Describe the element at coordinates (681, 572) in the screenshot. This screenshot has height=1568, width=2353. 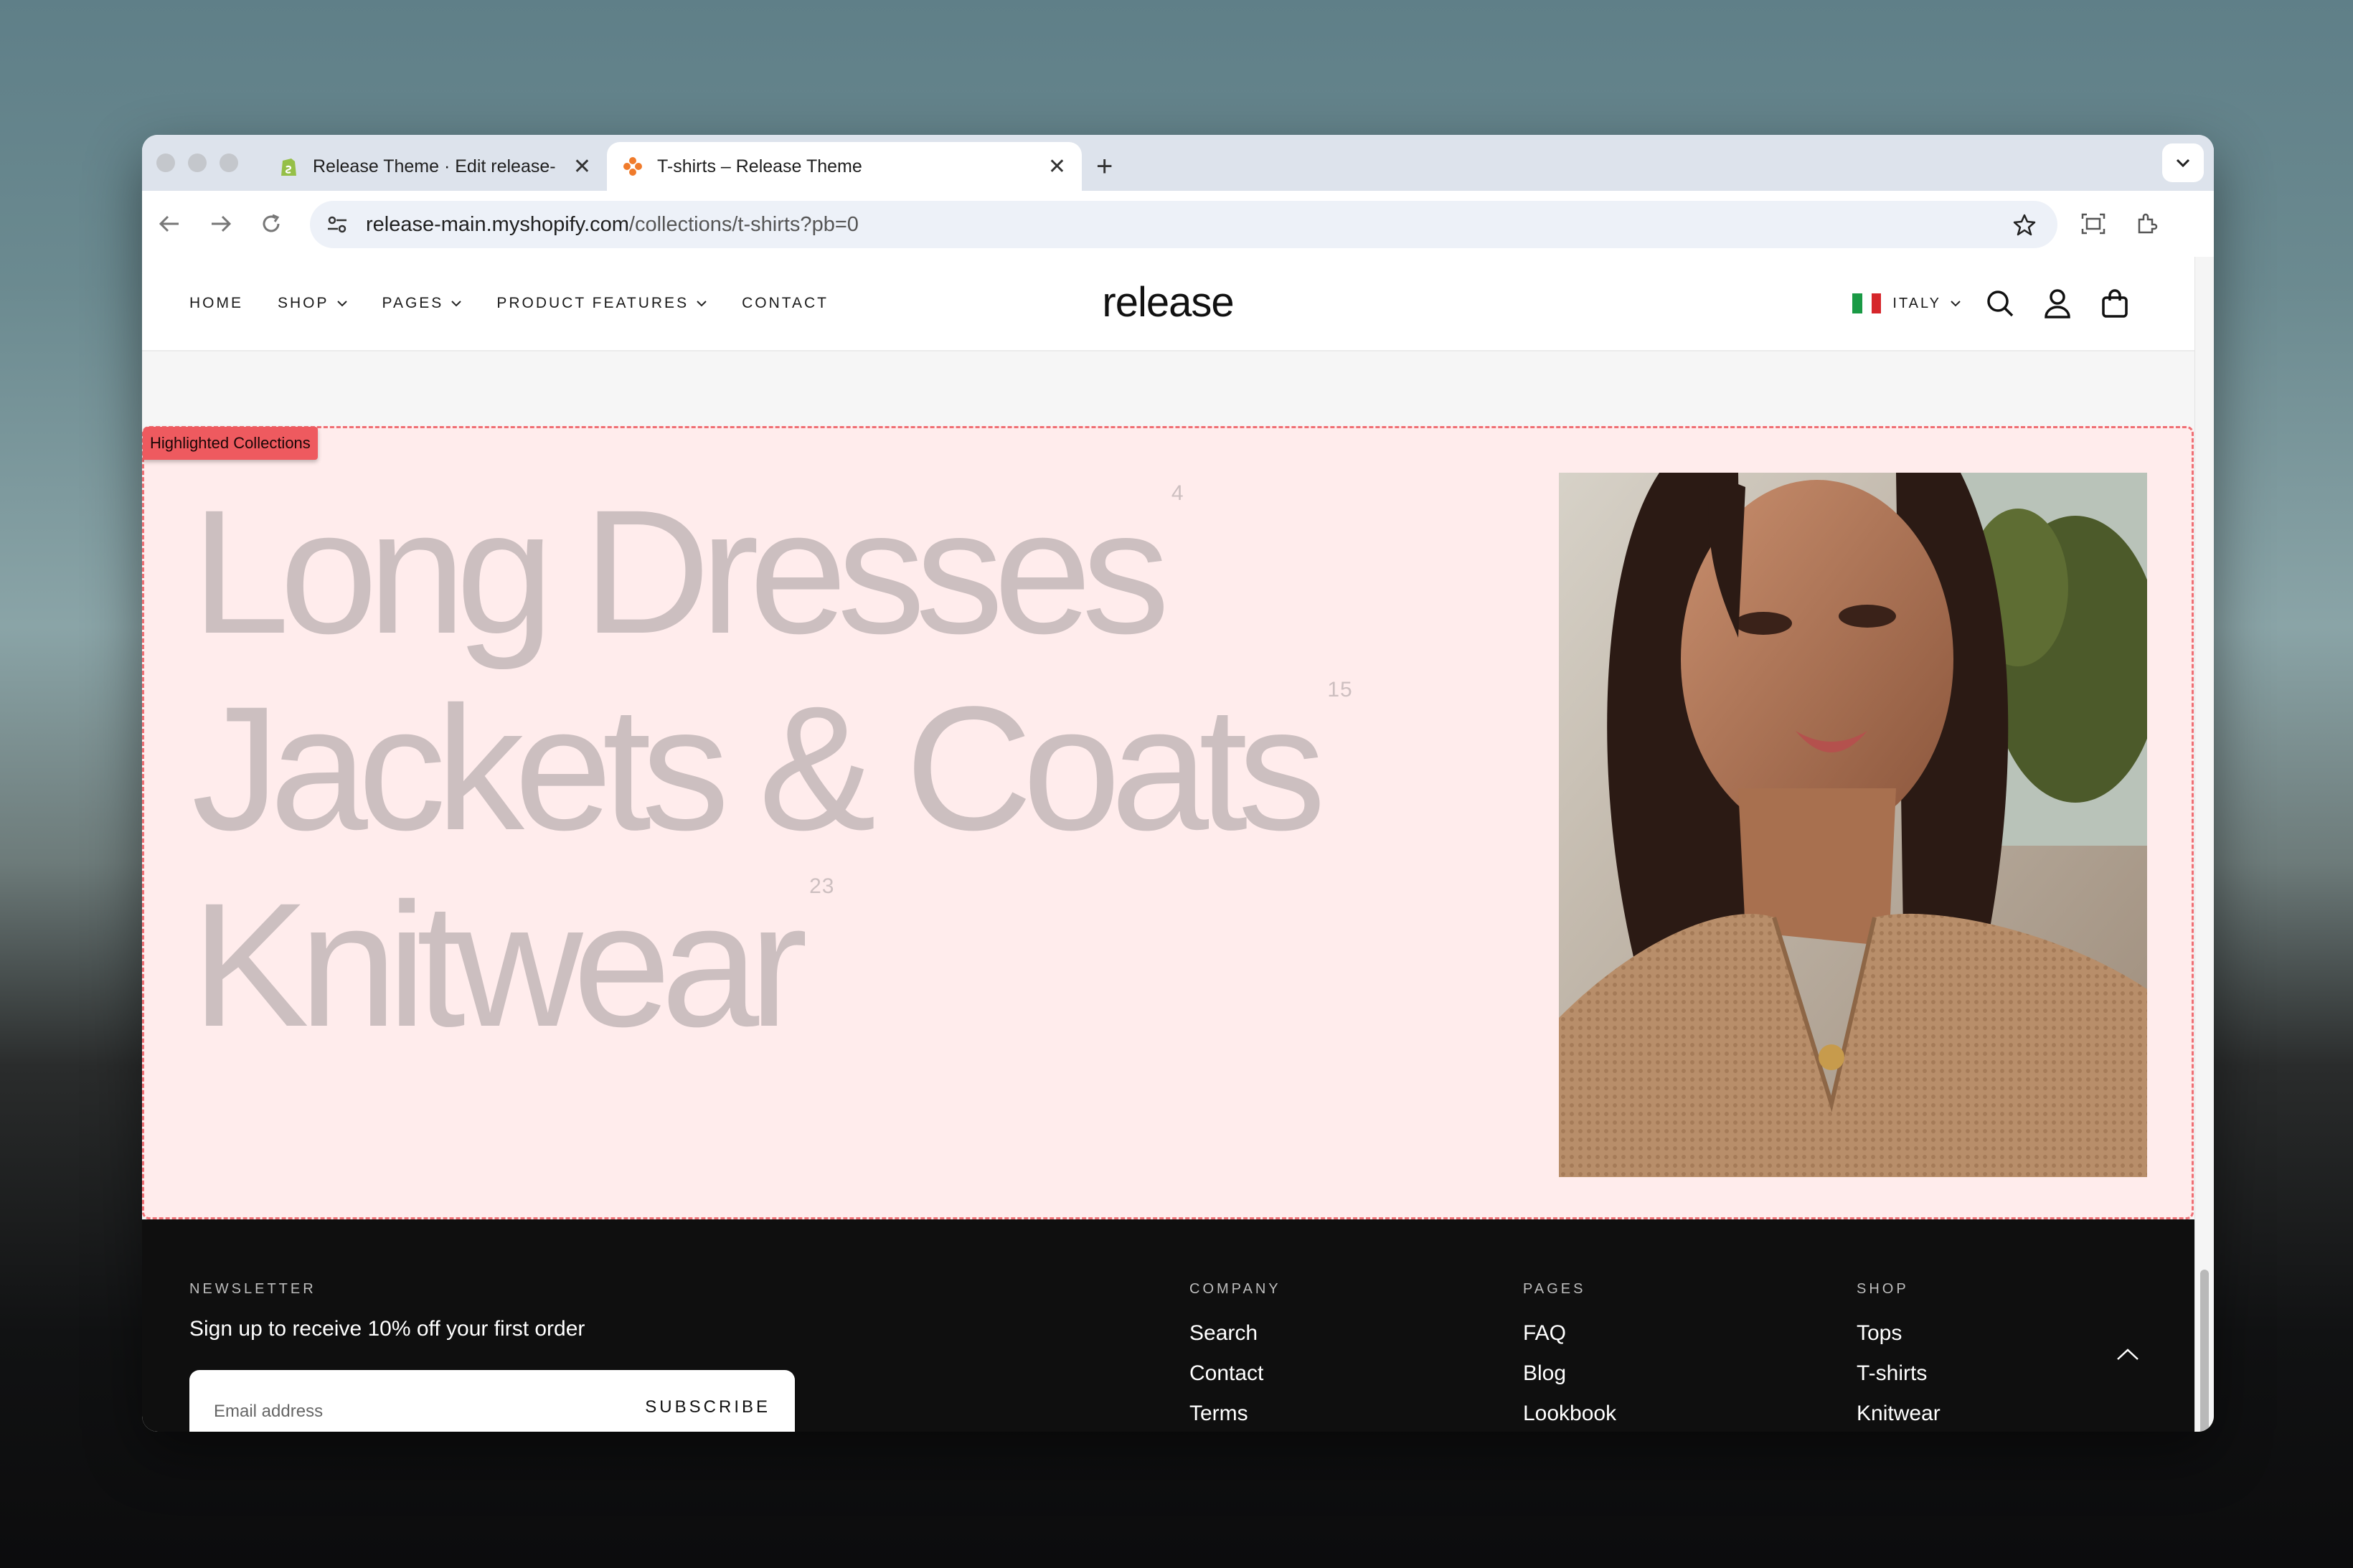
I see `collection-name: Long Dresses` at that location.